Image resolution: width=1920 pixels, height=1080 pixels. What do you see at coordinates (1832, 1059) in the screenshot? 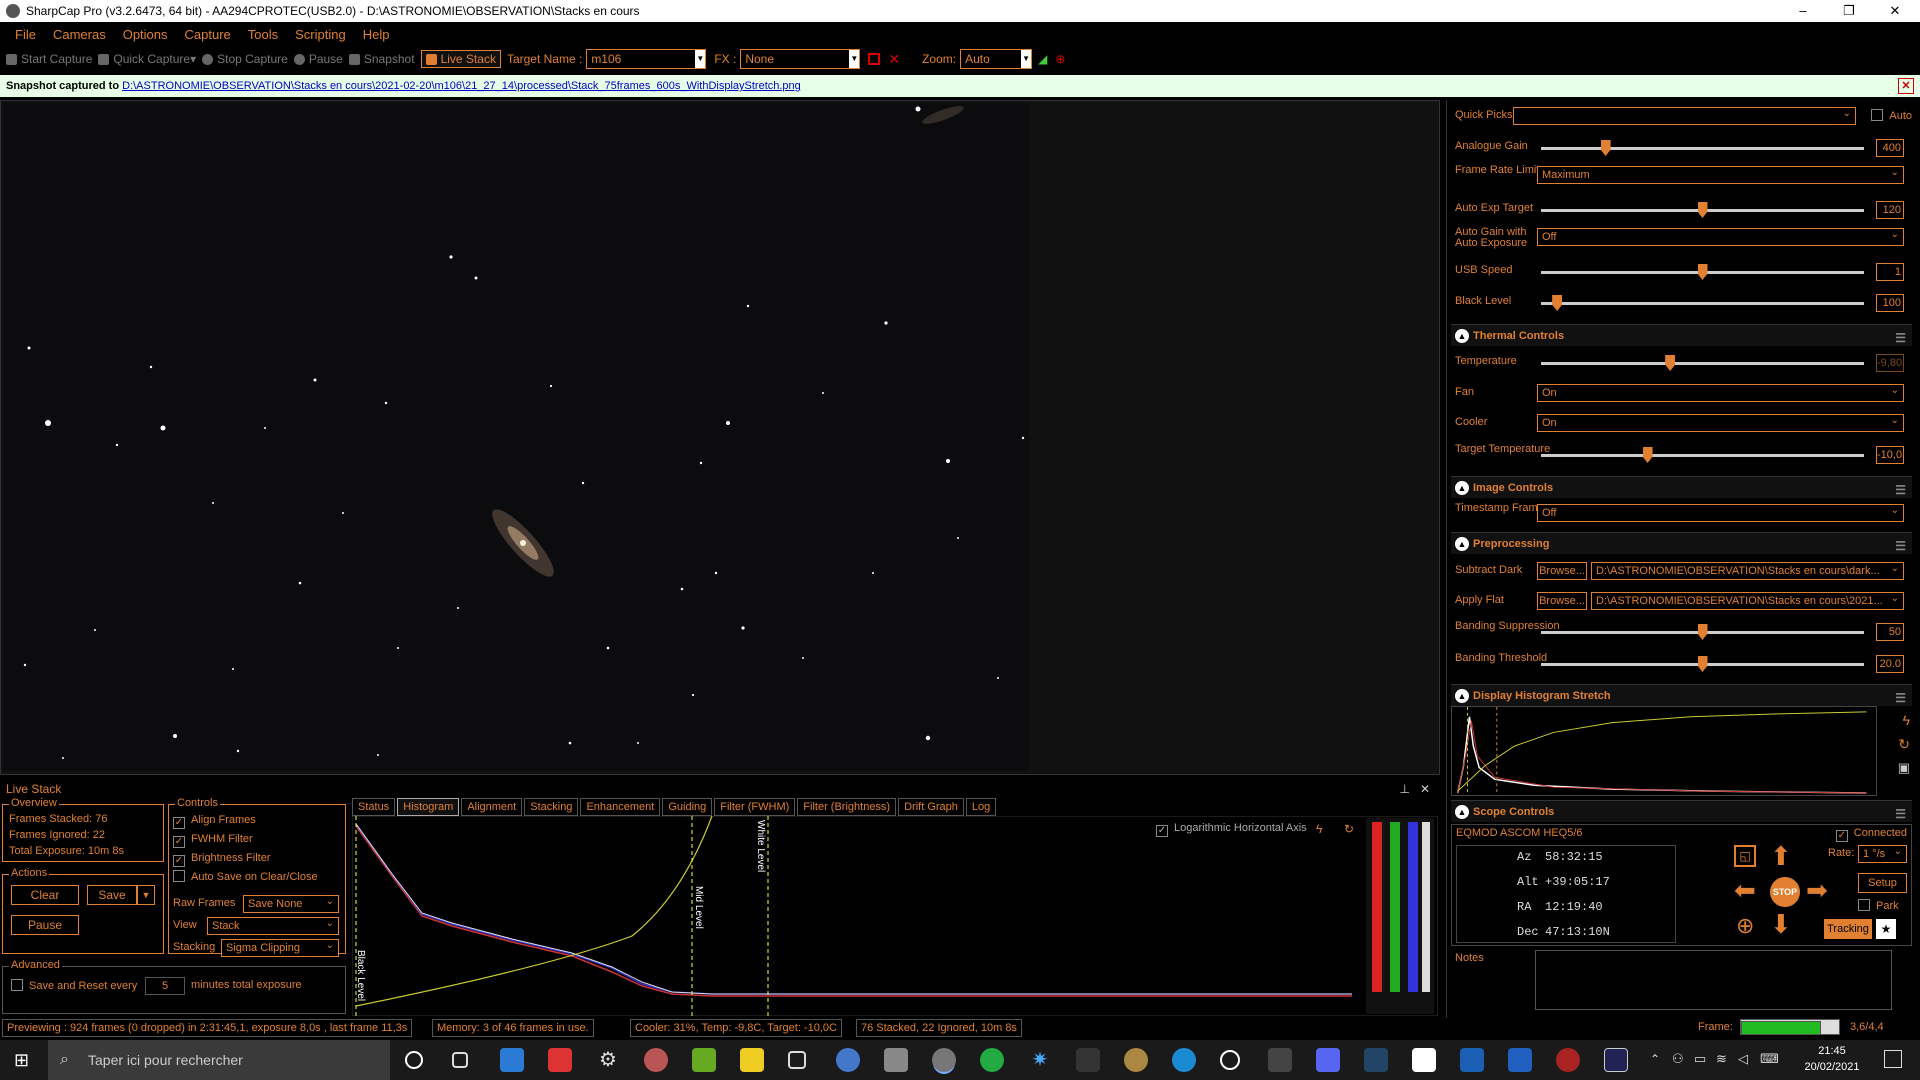
I see `taskbar-clock: 21:45 20/02/2021` at bounding box center [1832, 1059].